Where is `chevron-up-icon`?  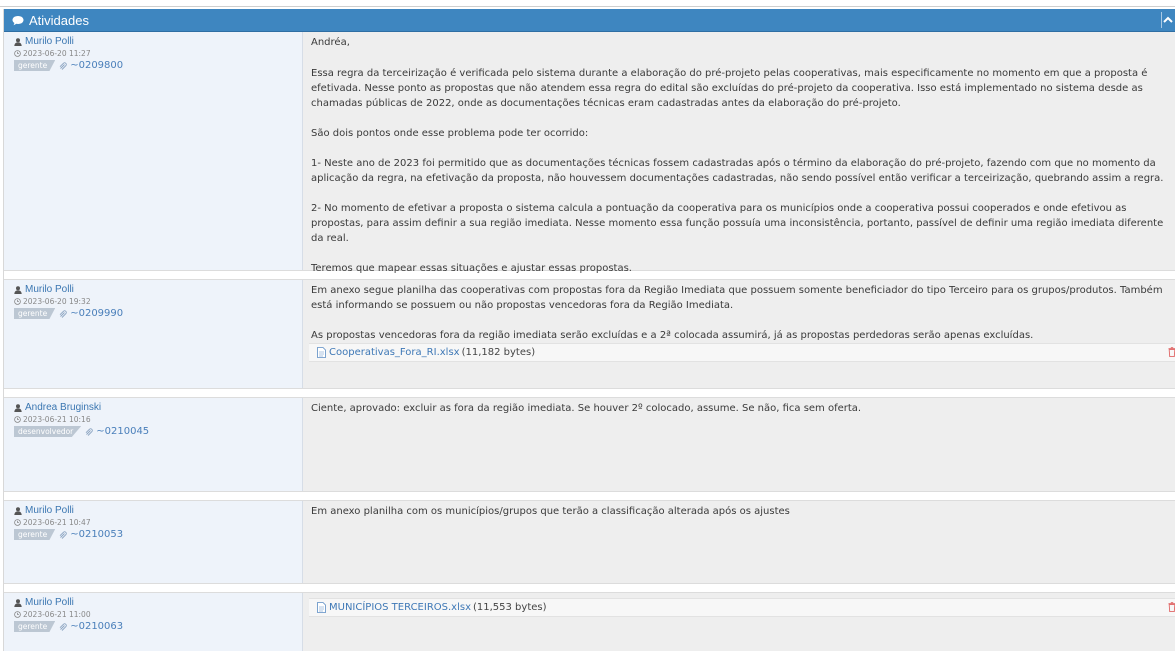
chevron-up-icon is located at coordinates (1168, 20).